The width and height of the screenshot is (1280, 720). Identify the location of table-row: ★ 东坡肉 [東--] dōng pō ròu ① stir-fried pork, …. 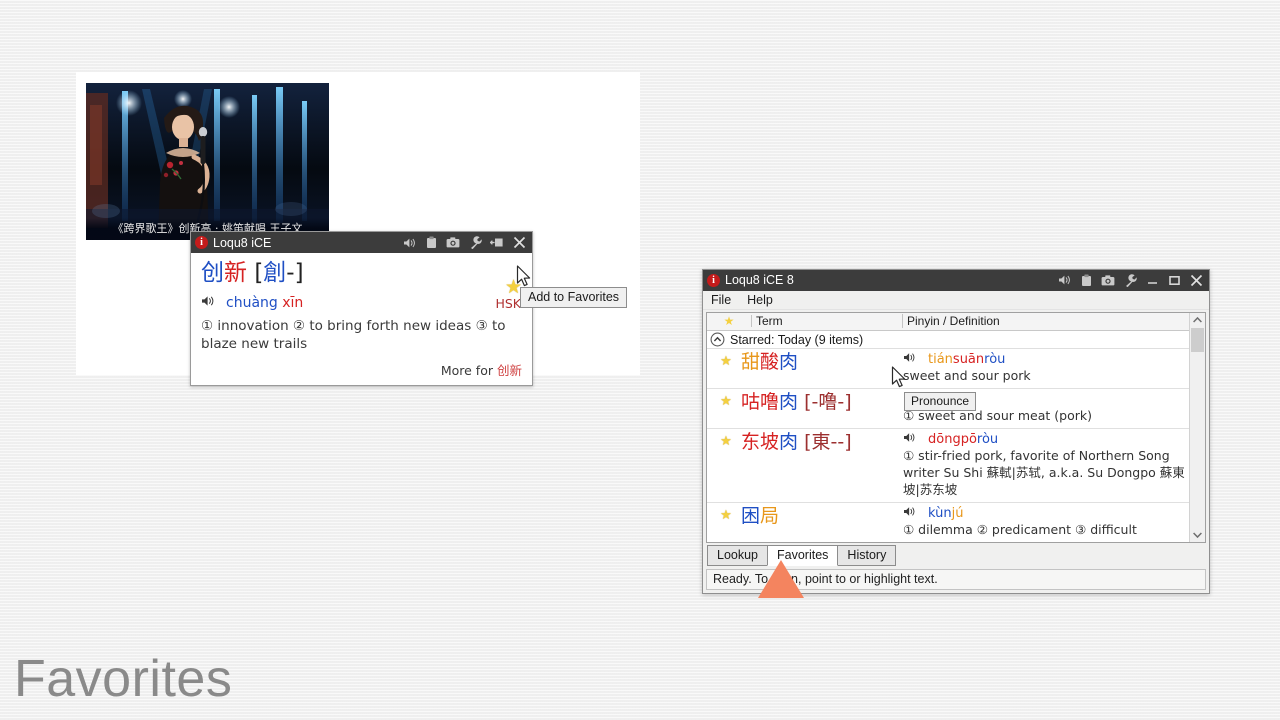
(948, 466).